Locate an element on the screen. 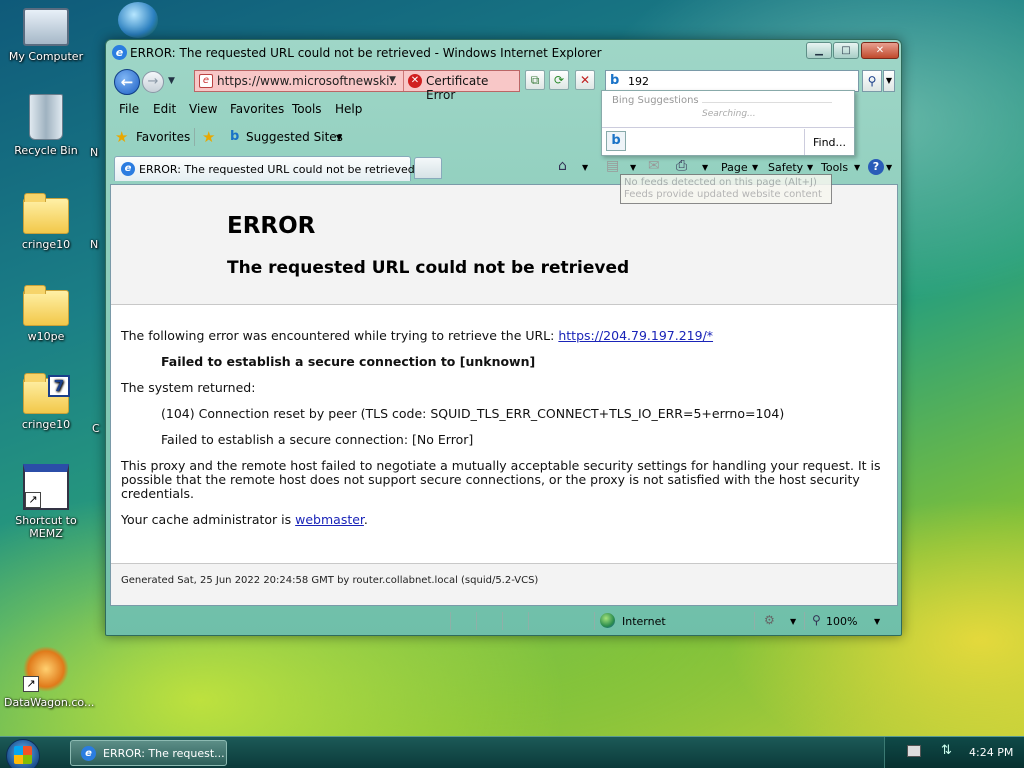  add-favorites-star-icon: ★ is located at coordinates (208, 137).